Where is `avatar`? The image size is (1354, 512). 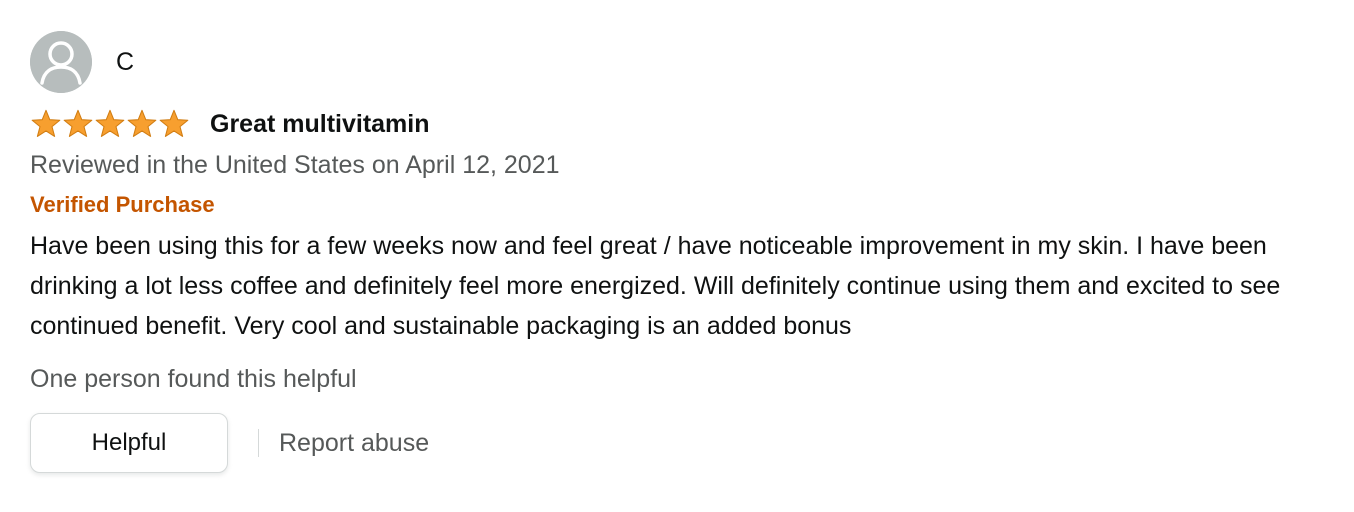 avatar is located at coordinates (61, 62).